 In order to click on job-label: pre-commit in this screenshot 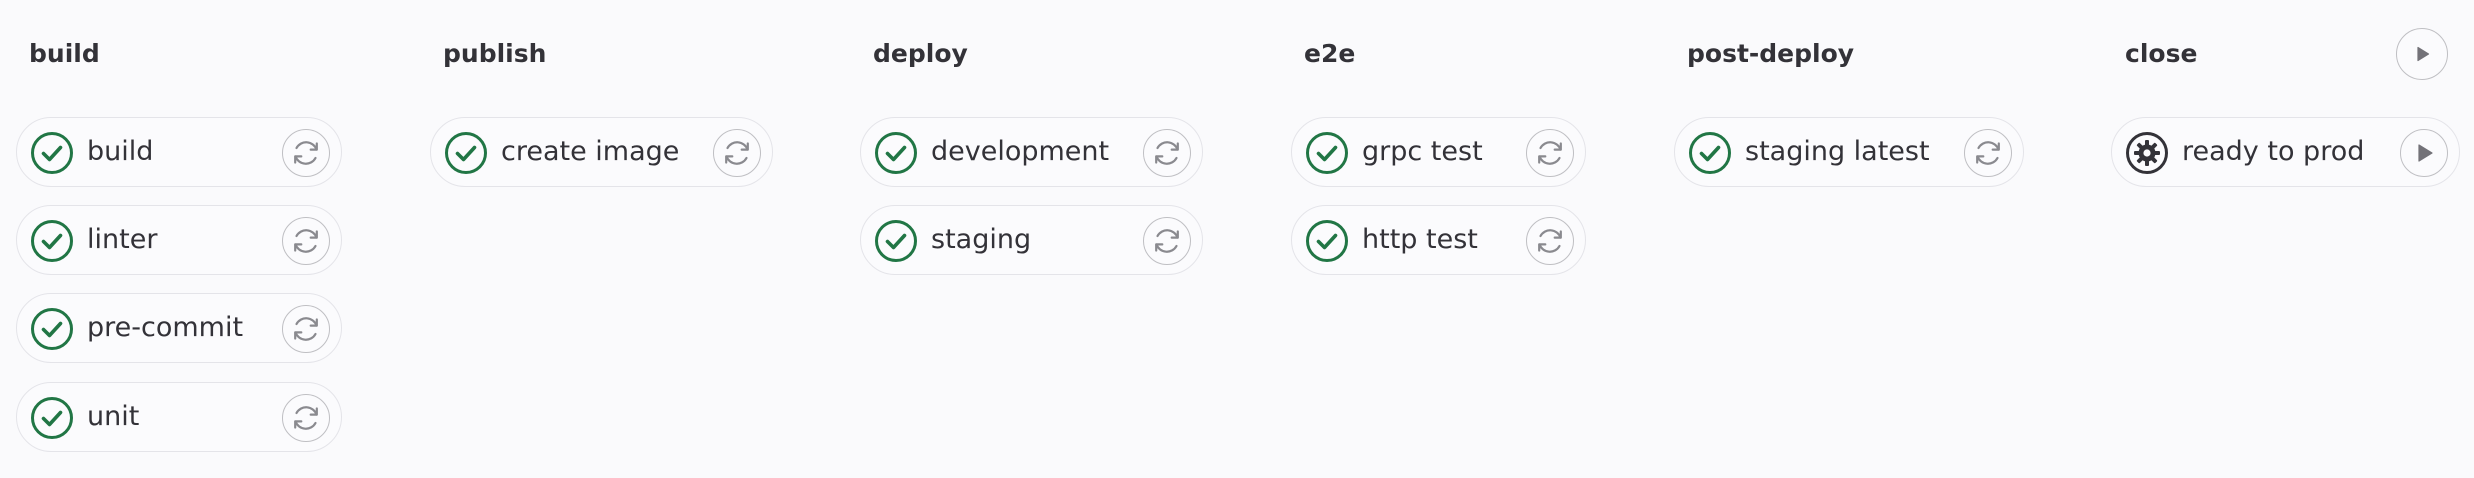, I will do `click(165, 327)`.